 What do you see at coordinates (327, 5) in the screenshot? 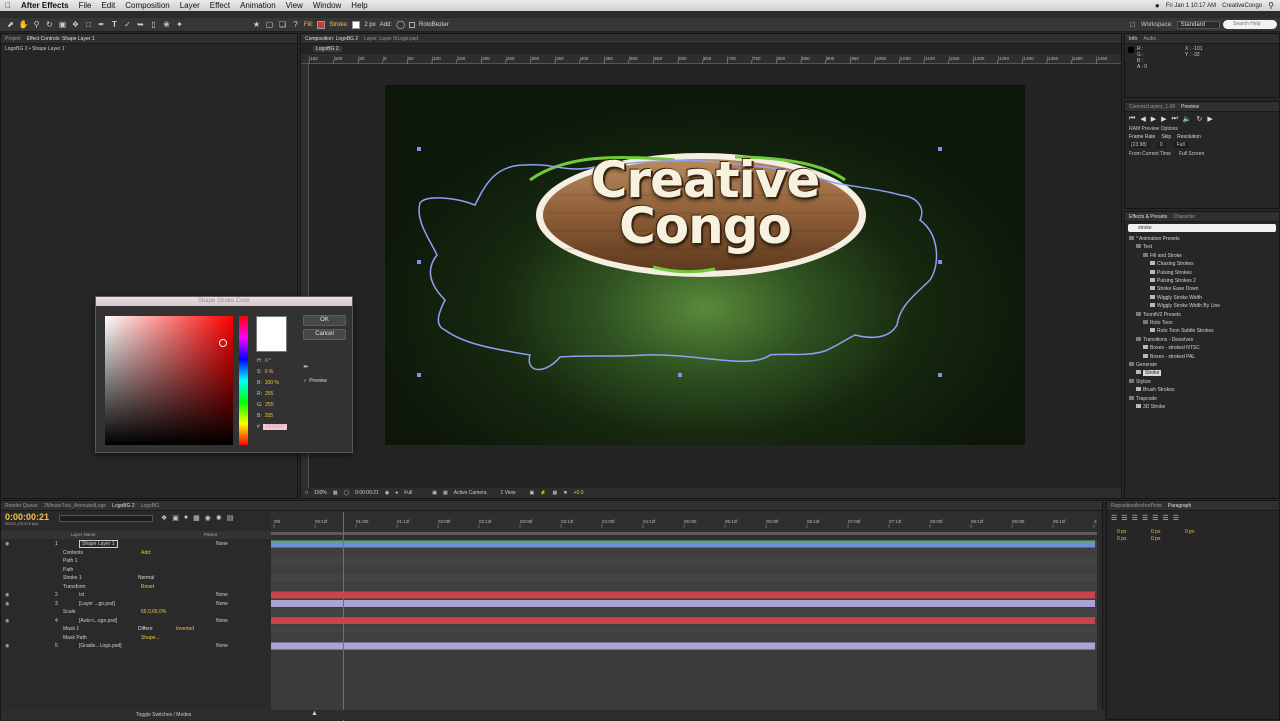
I see `menu-window: Window` at bounding box center [327, 5].